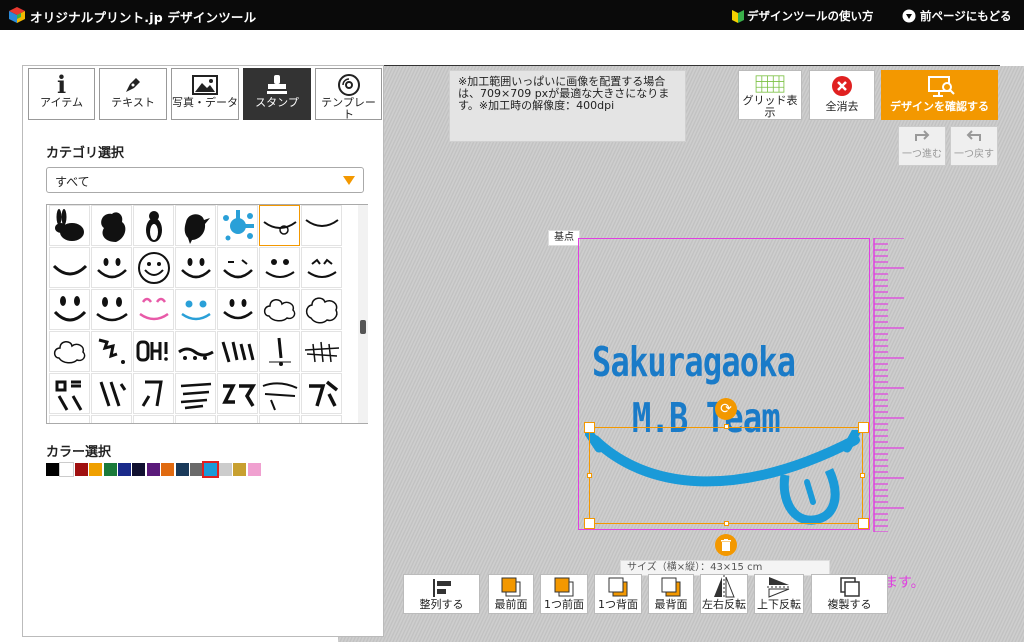 The width and height of the screenshot is (1024, 642). I want to click on resize-handle-top, so click(726, 426).